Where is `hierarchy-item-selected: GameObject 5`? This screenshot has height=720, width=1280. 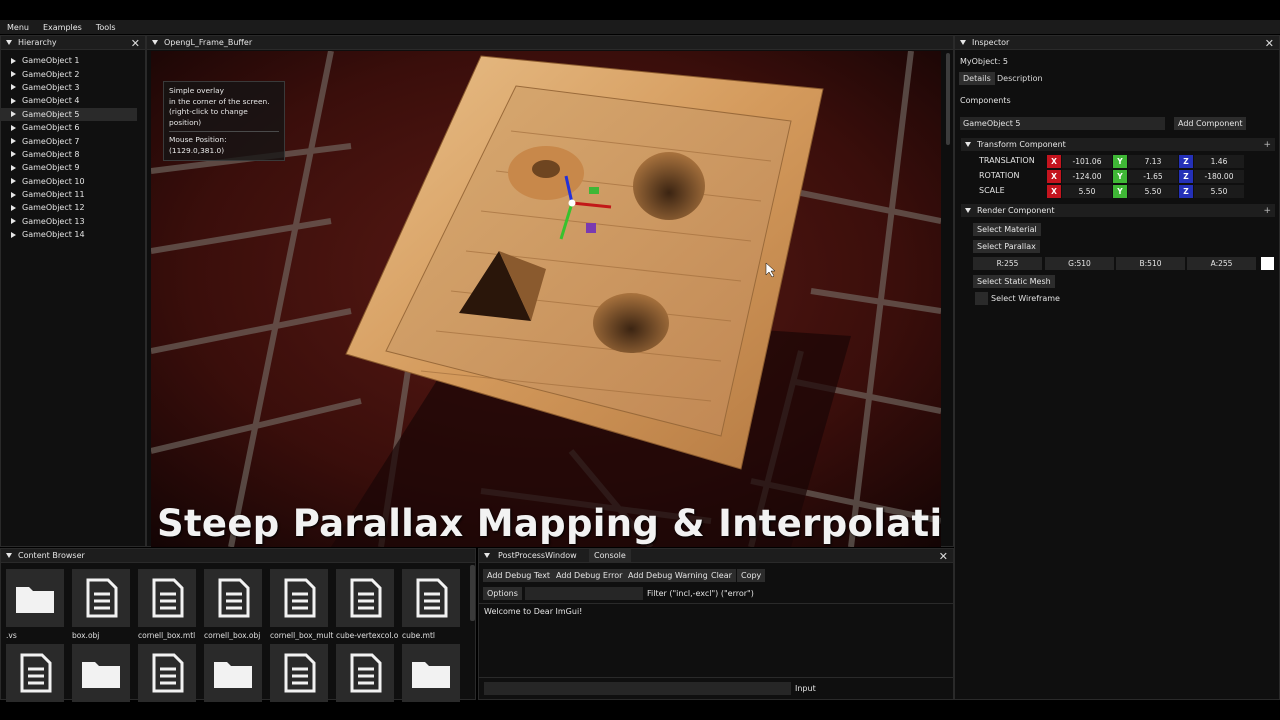
hierarchy-item-selected: GameObject 5 is located at coordinates (69, 114).